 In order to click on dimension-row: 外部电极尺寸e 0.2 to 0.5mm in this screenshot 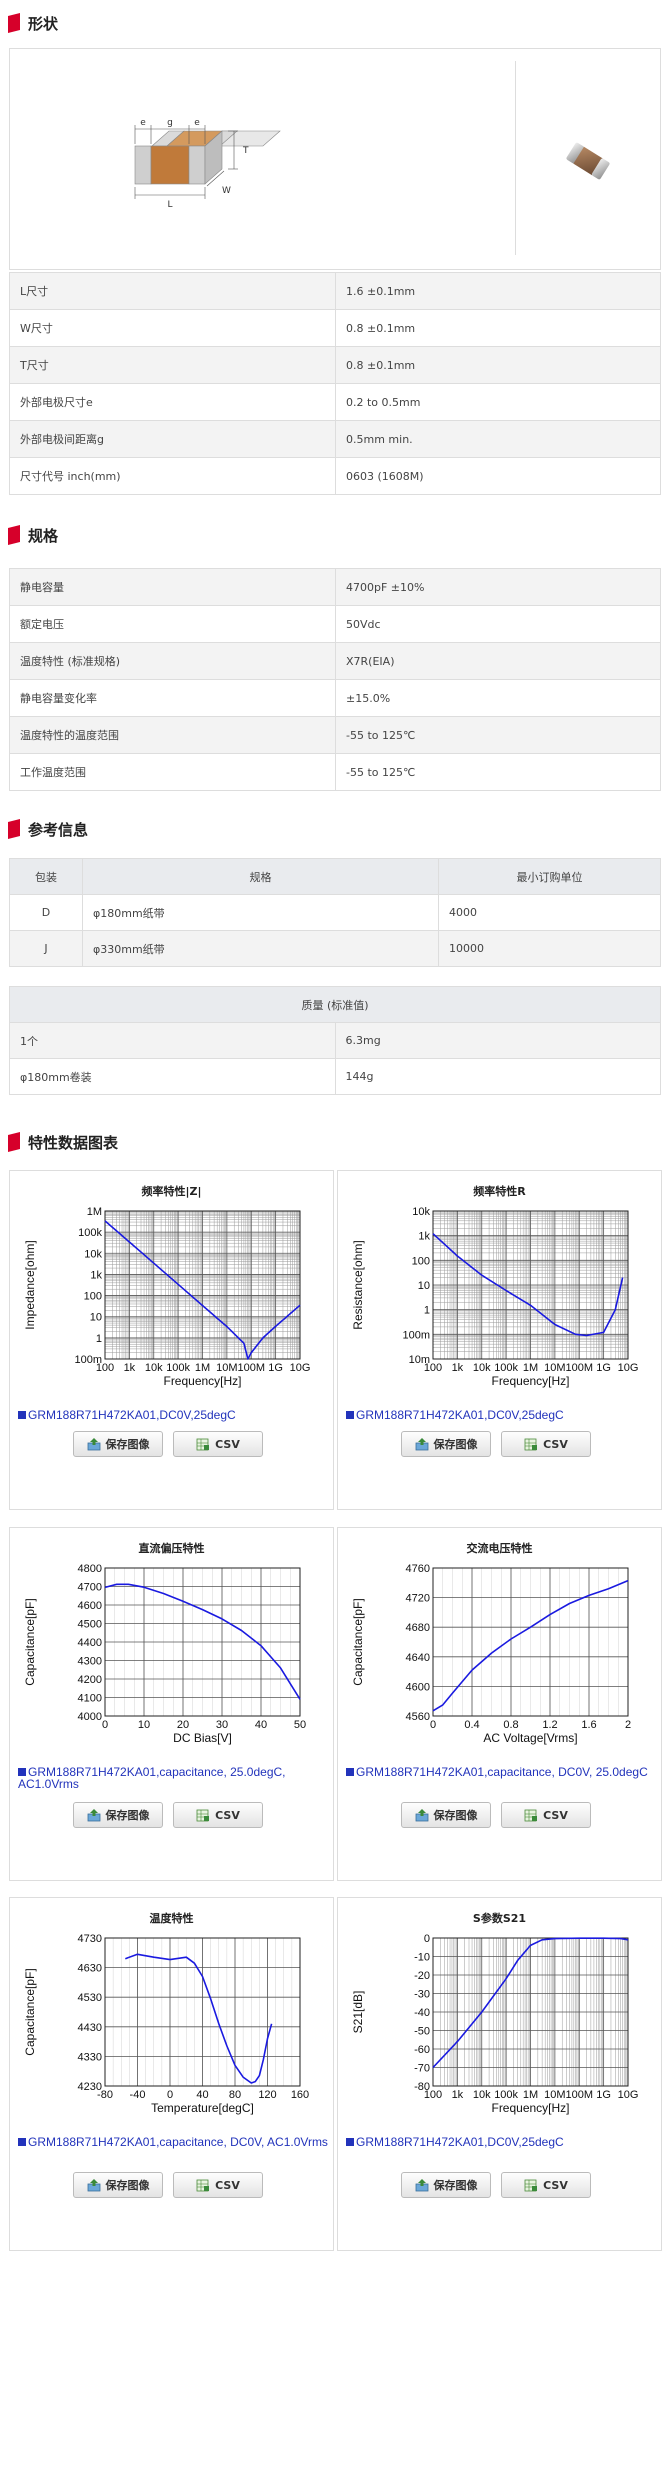, I will do `click(335, 402)`.